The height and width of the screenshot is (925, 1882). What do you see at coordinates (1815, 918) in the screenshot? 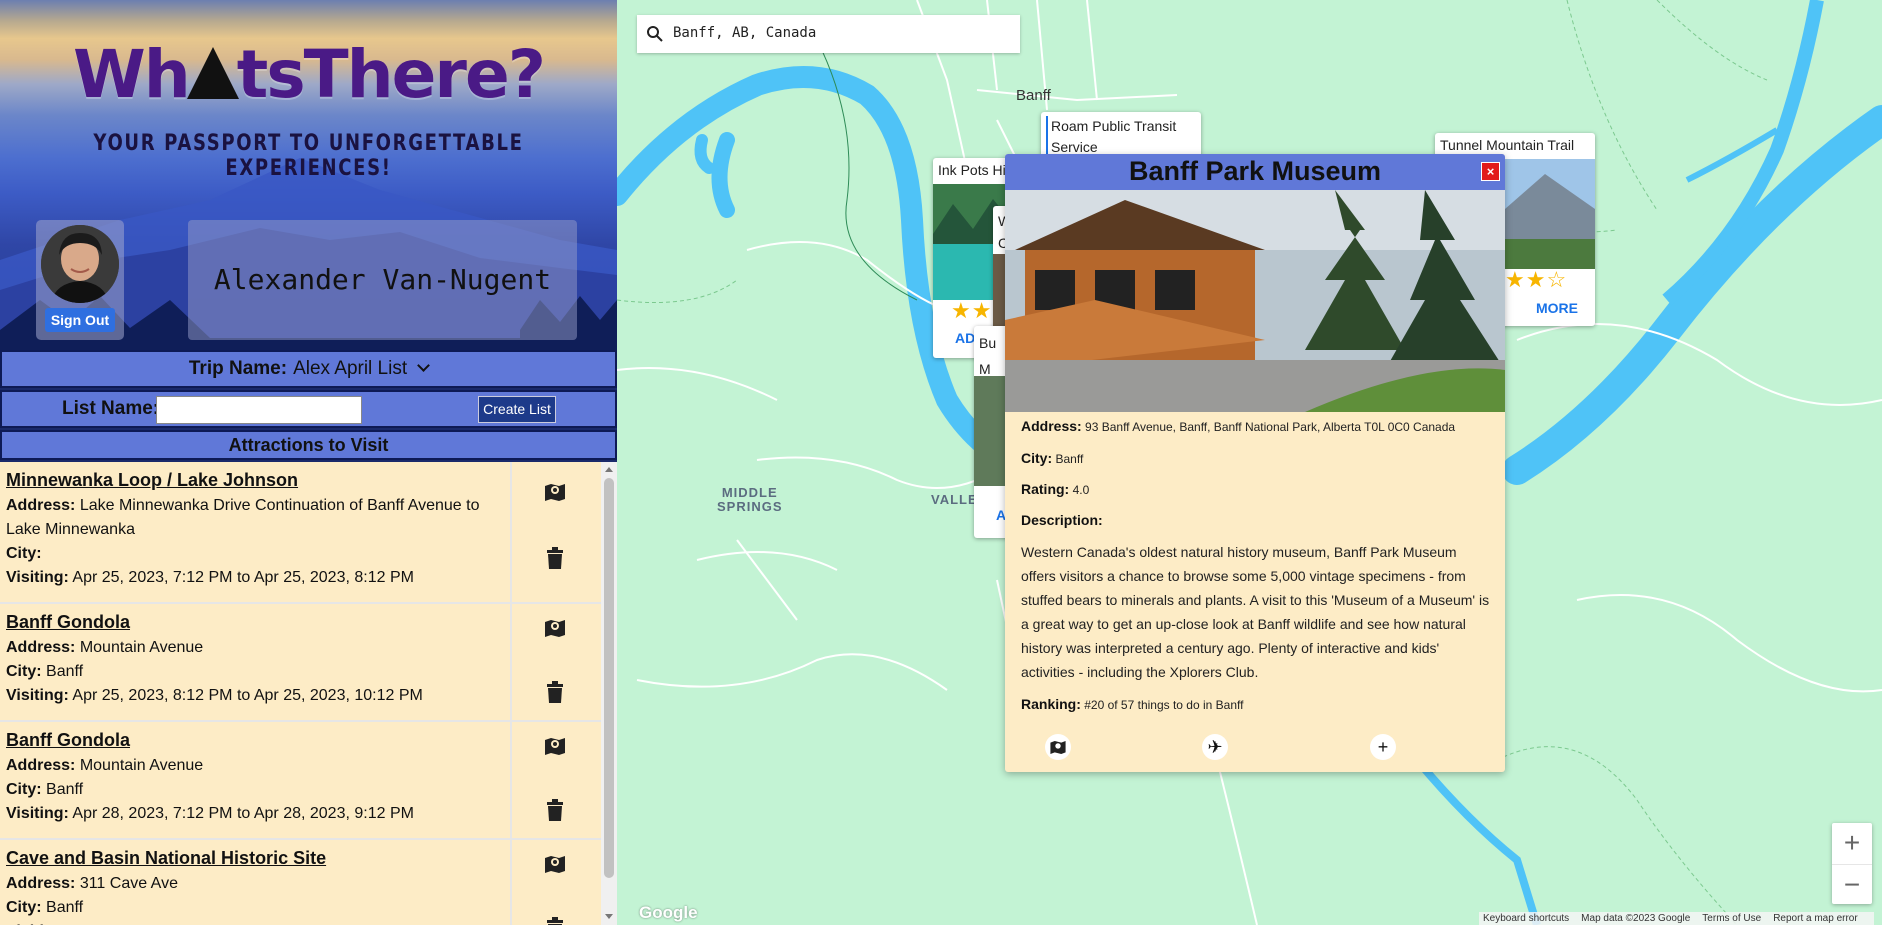
I see `report-error-link: Report a map error` at bounding box center [1815, 918].